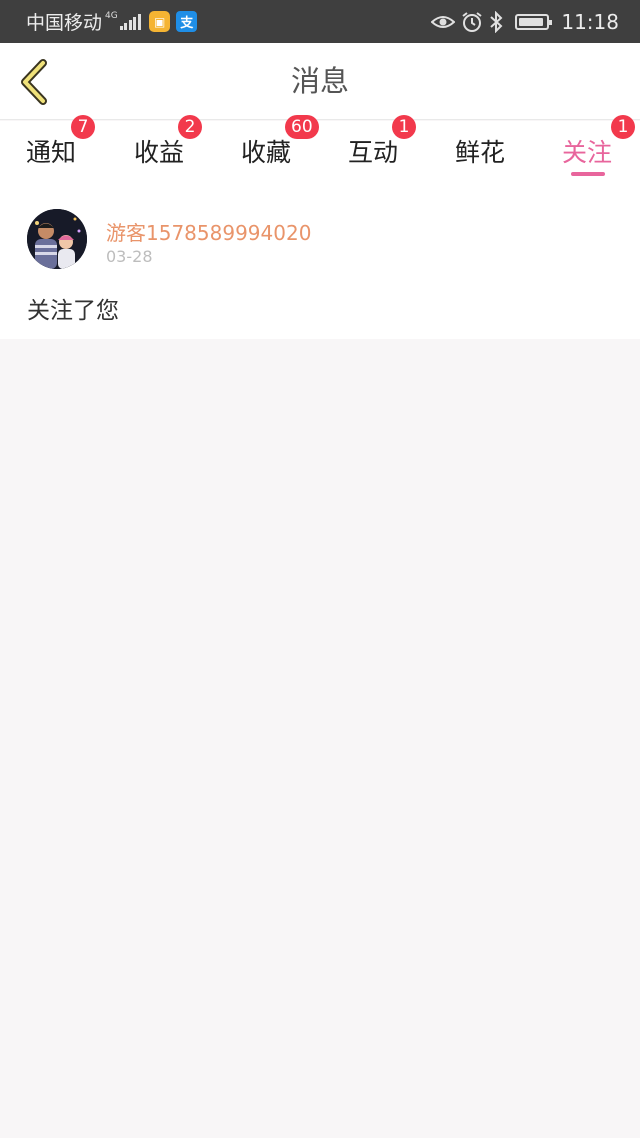 This screenshot has width=640, height=1138. Describe the element at coordinates (496, 21) in the screenshot. I see `bluetooth-icon` at that location.